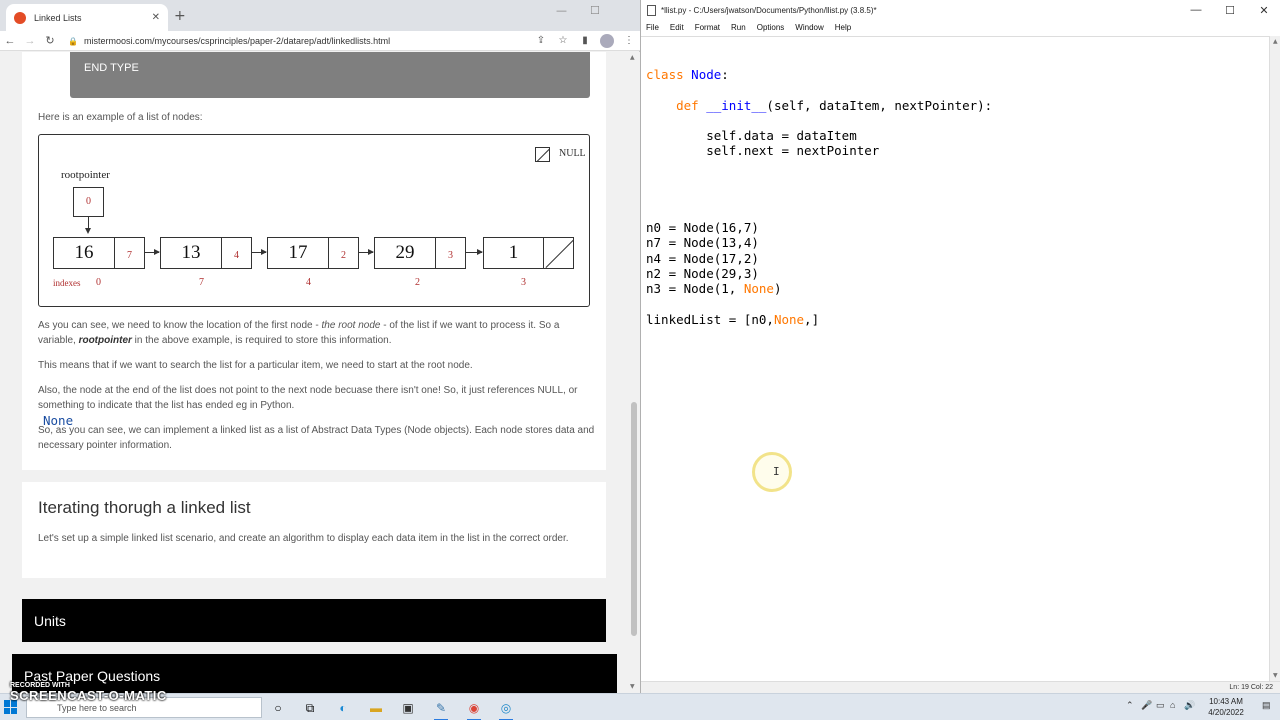 This screenshot has height=720, width=1280. Describe the element at coordinates (677, 27) in the screenshot. I see `menu-edit: Edit` at that location.